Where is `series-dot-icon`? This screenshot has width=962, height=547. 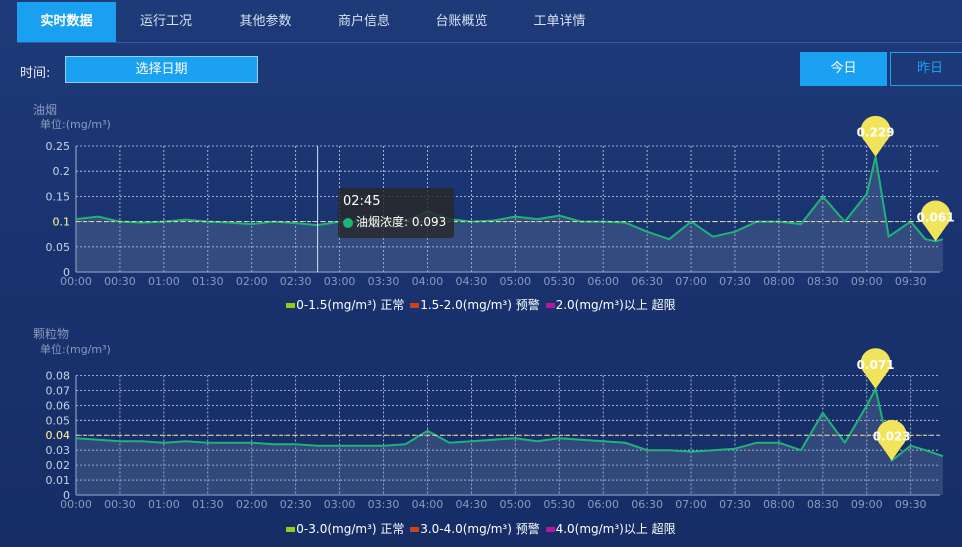
series-dot-icon is located at coordinates (348, 222).